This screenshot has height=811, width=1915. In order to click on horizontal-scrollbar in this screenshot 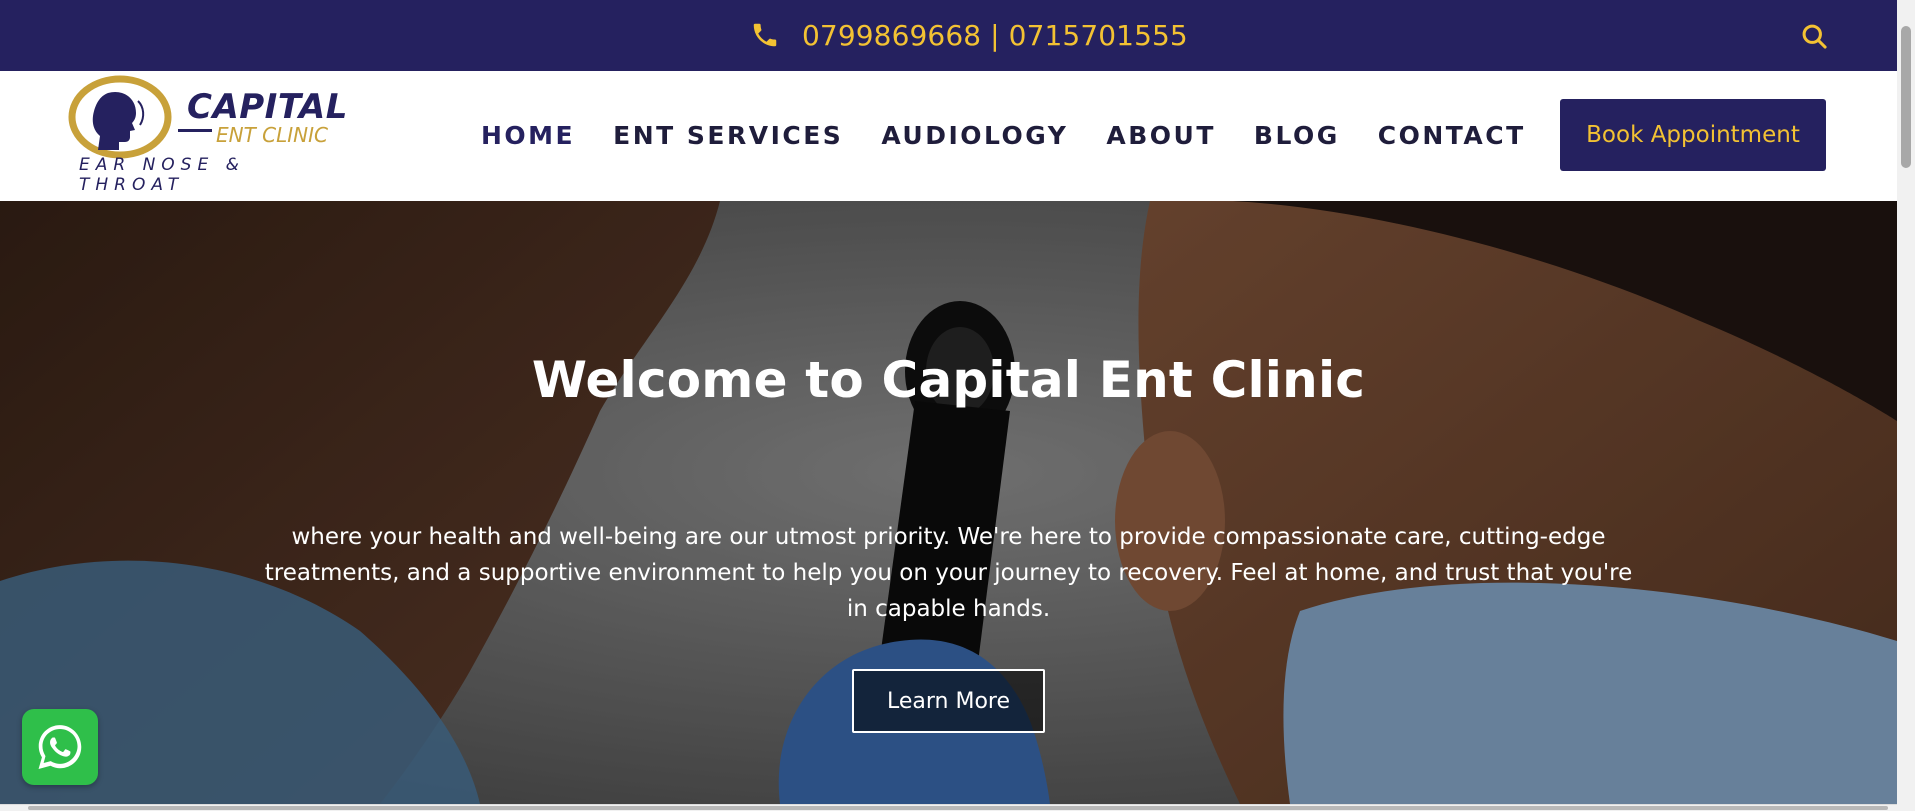, I will do `click(948, 807)`.